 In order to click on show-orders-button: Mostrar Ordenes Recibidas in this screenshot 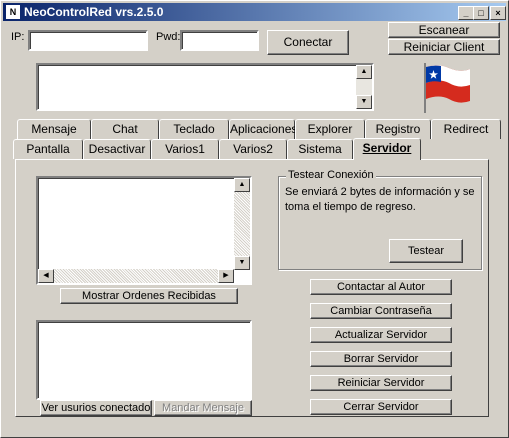, I will do `click(149, 296)`.